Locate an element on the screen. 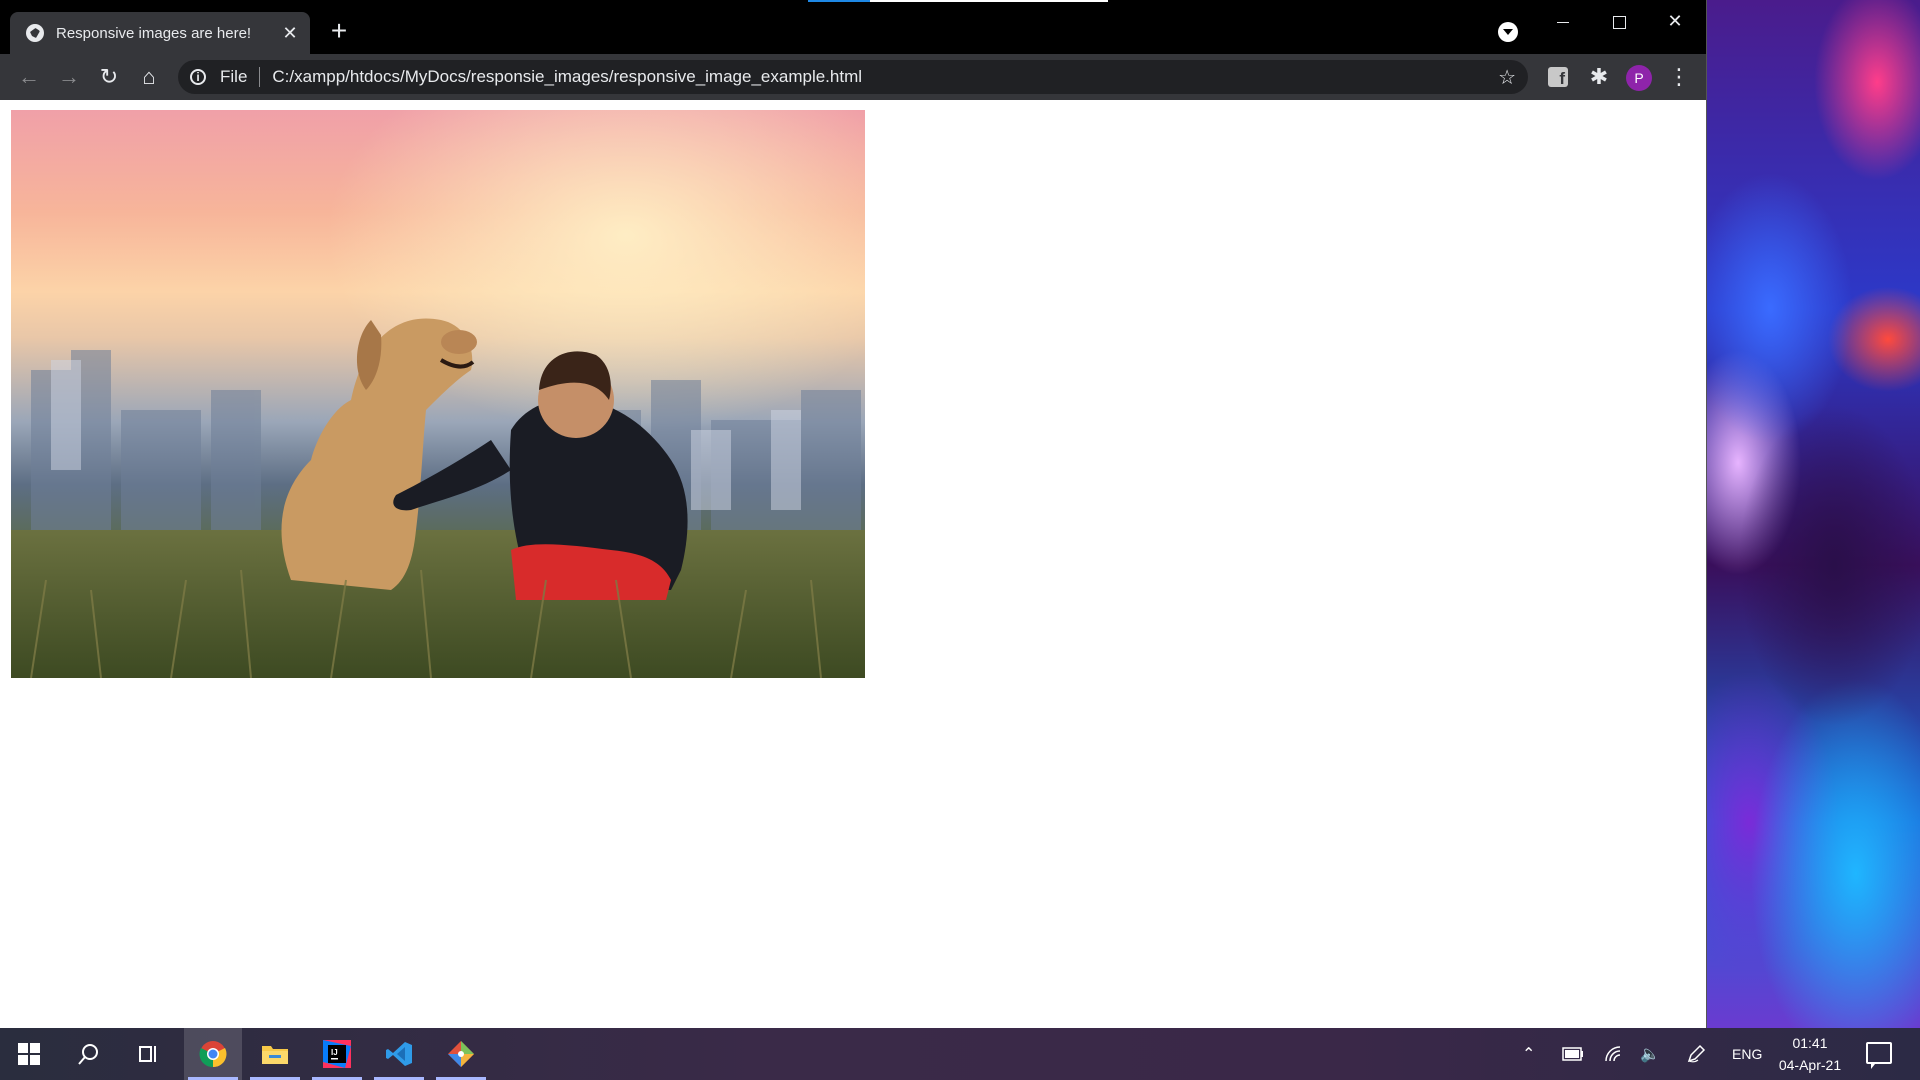  back-arrow-icon: ← is located at coordinates (29, 77).